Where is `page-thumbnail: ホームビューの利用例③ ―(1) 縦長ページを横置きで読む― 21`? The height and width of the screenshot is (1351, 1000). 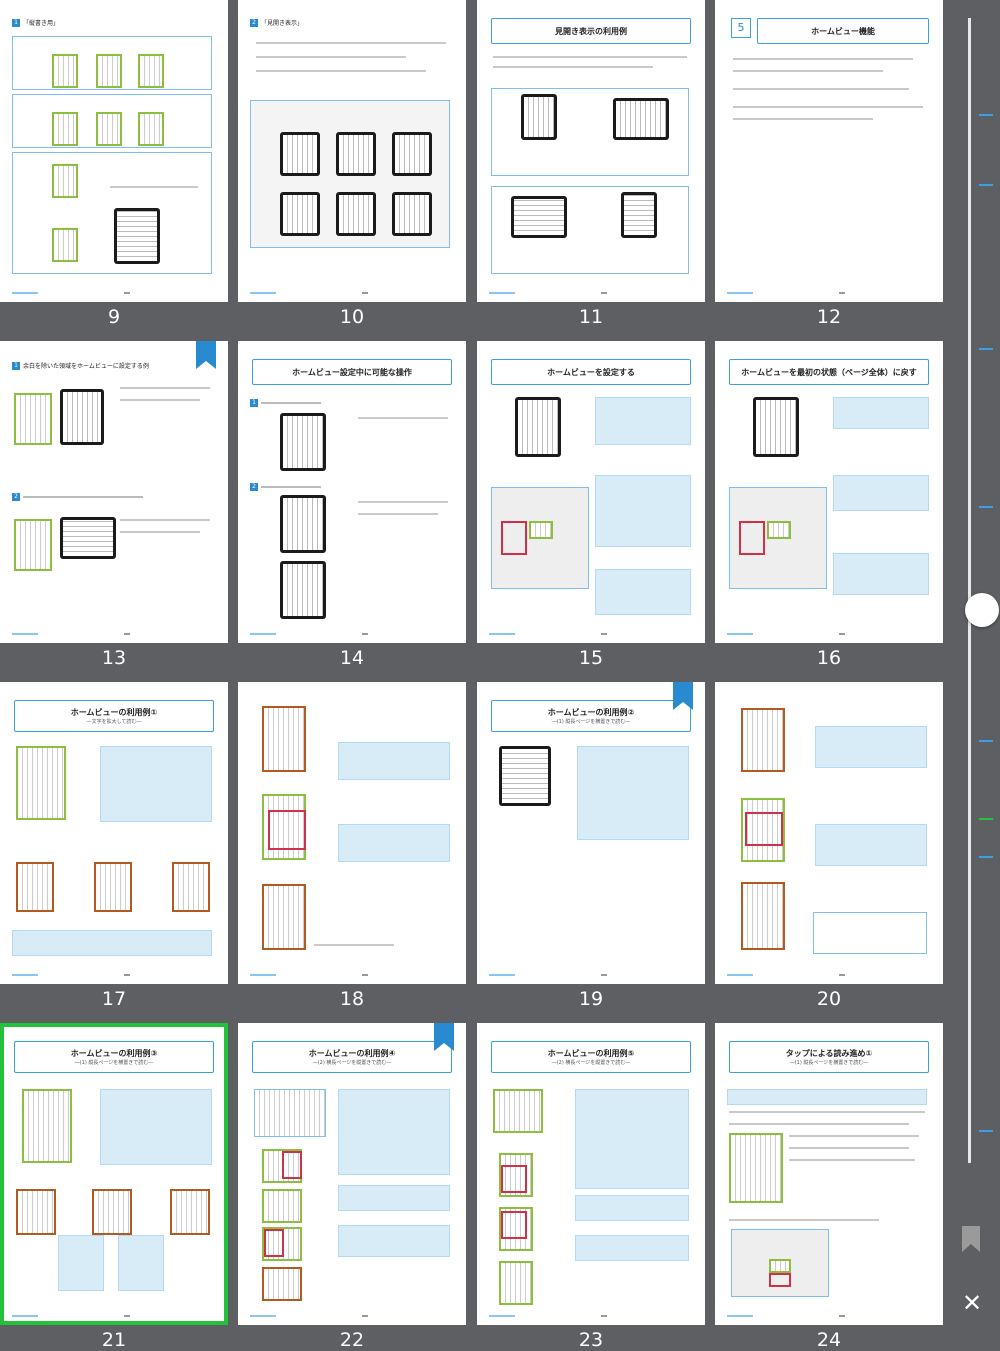
page-thumbnail: ホームビューの利用例③ ―(1) 縦長ページを横置きで読む― 21 is located at coordinates (114, 1187).